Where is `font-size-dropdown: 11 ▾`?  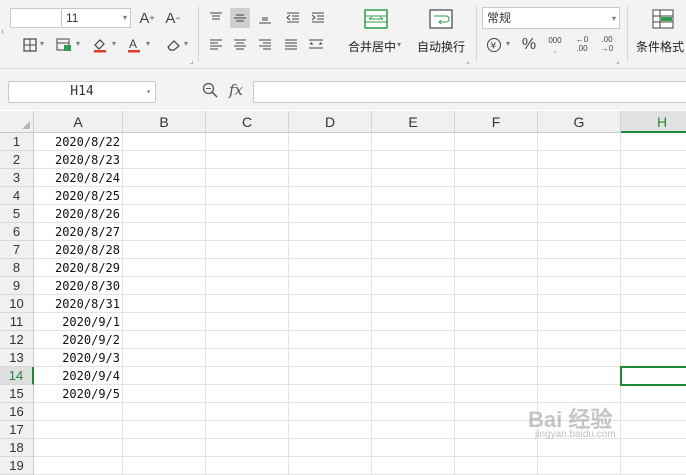 font-size-dropdown: 11 ▾ is located at coordinates (96, 18).